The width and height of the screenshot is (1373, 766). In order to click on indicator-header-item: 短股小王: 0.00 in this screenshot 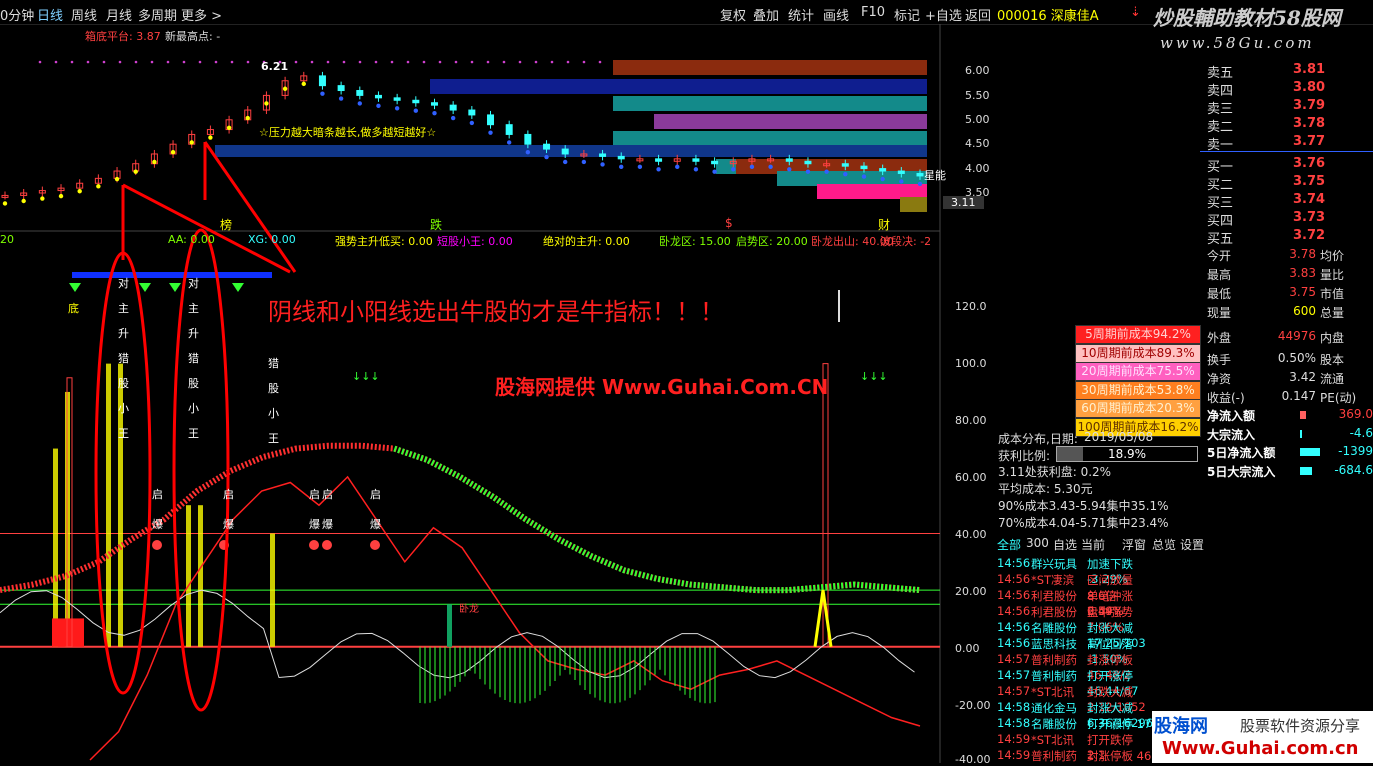, I will do `click(475, 241)`.